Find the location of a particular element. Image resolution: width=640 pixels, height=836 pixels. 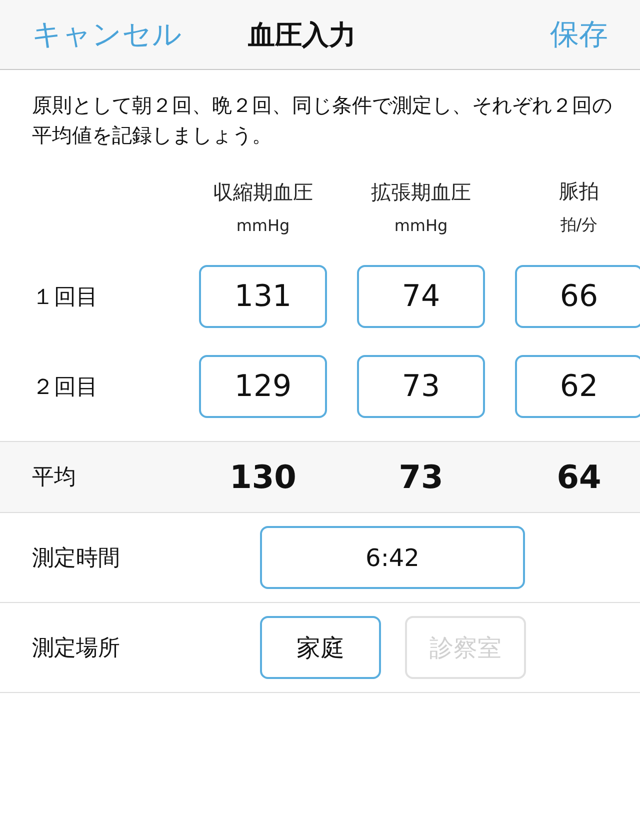

place-option: 家庭 is located at coordinates (320, 647).